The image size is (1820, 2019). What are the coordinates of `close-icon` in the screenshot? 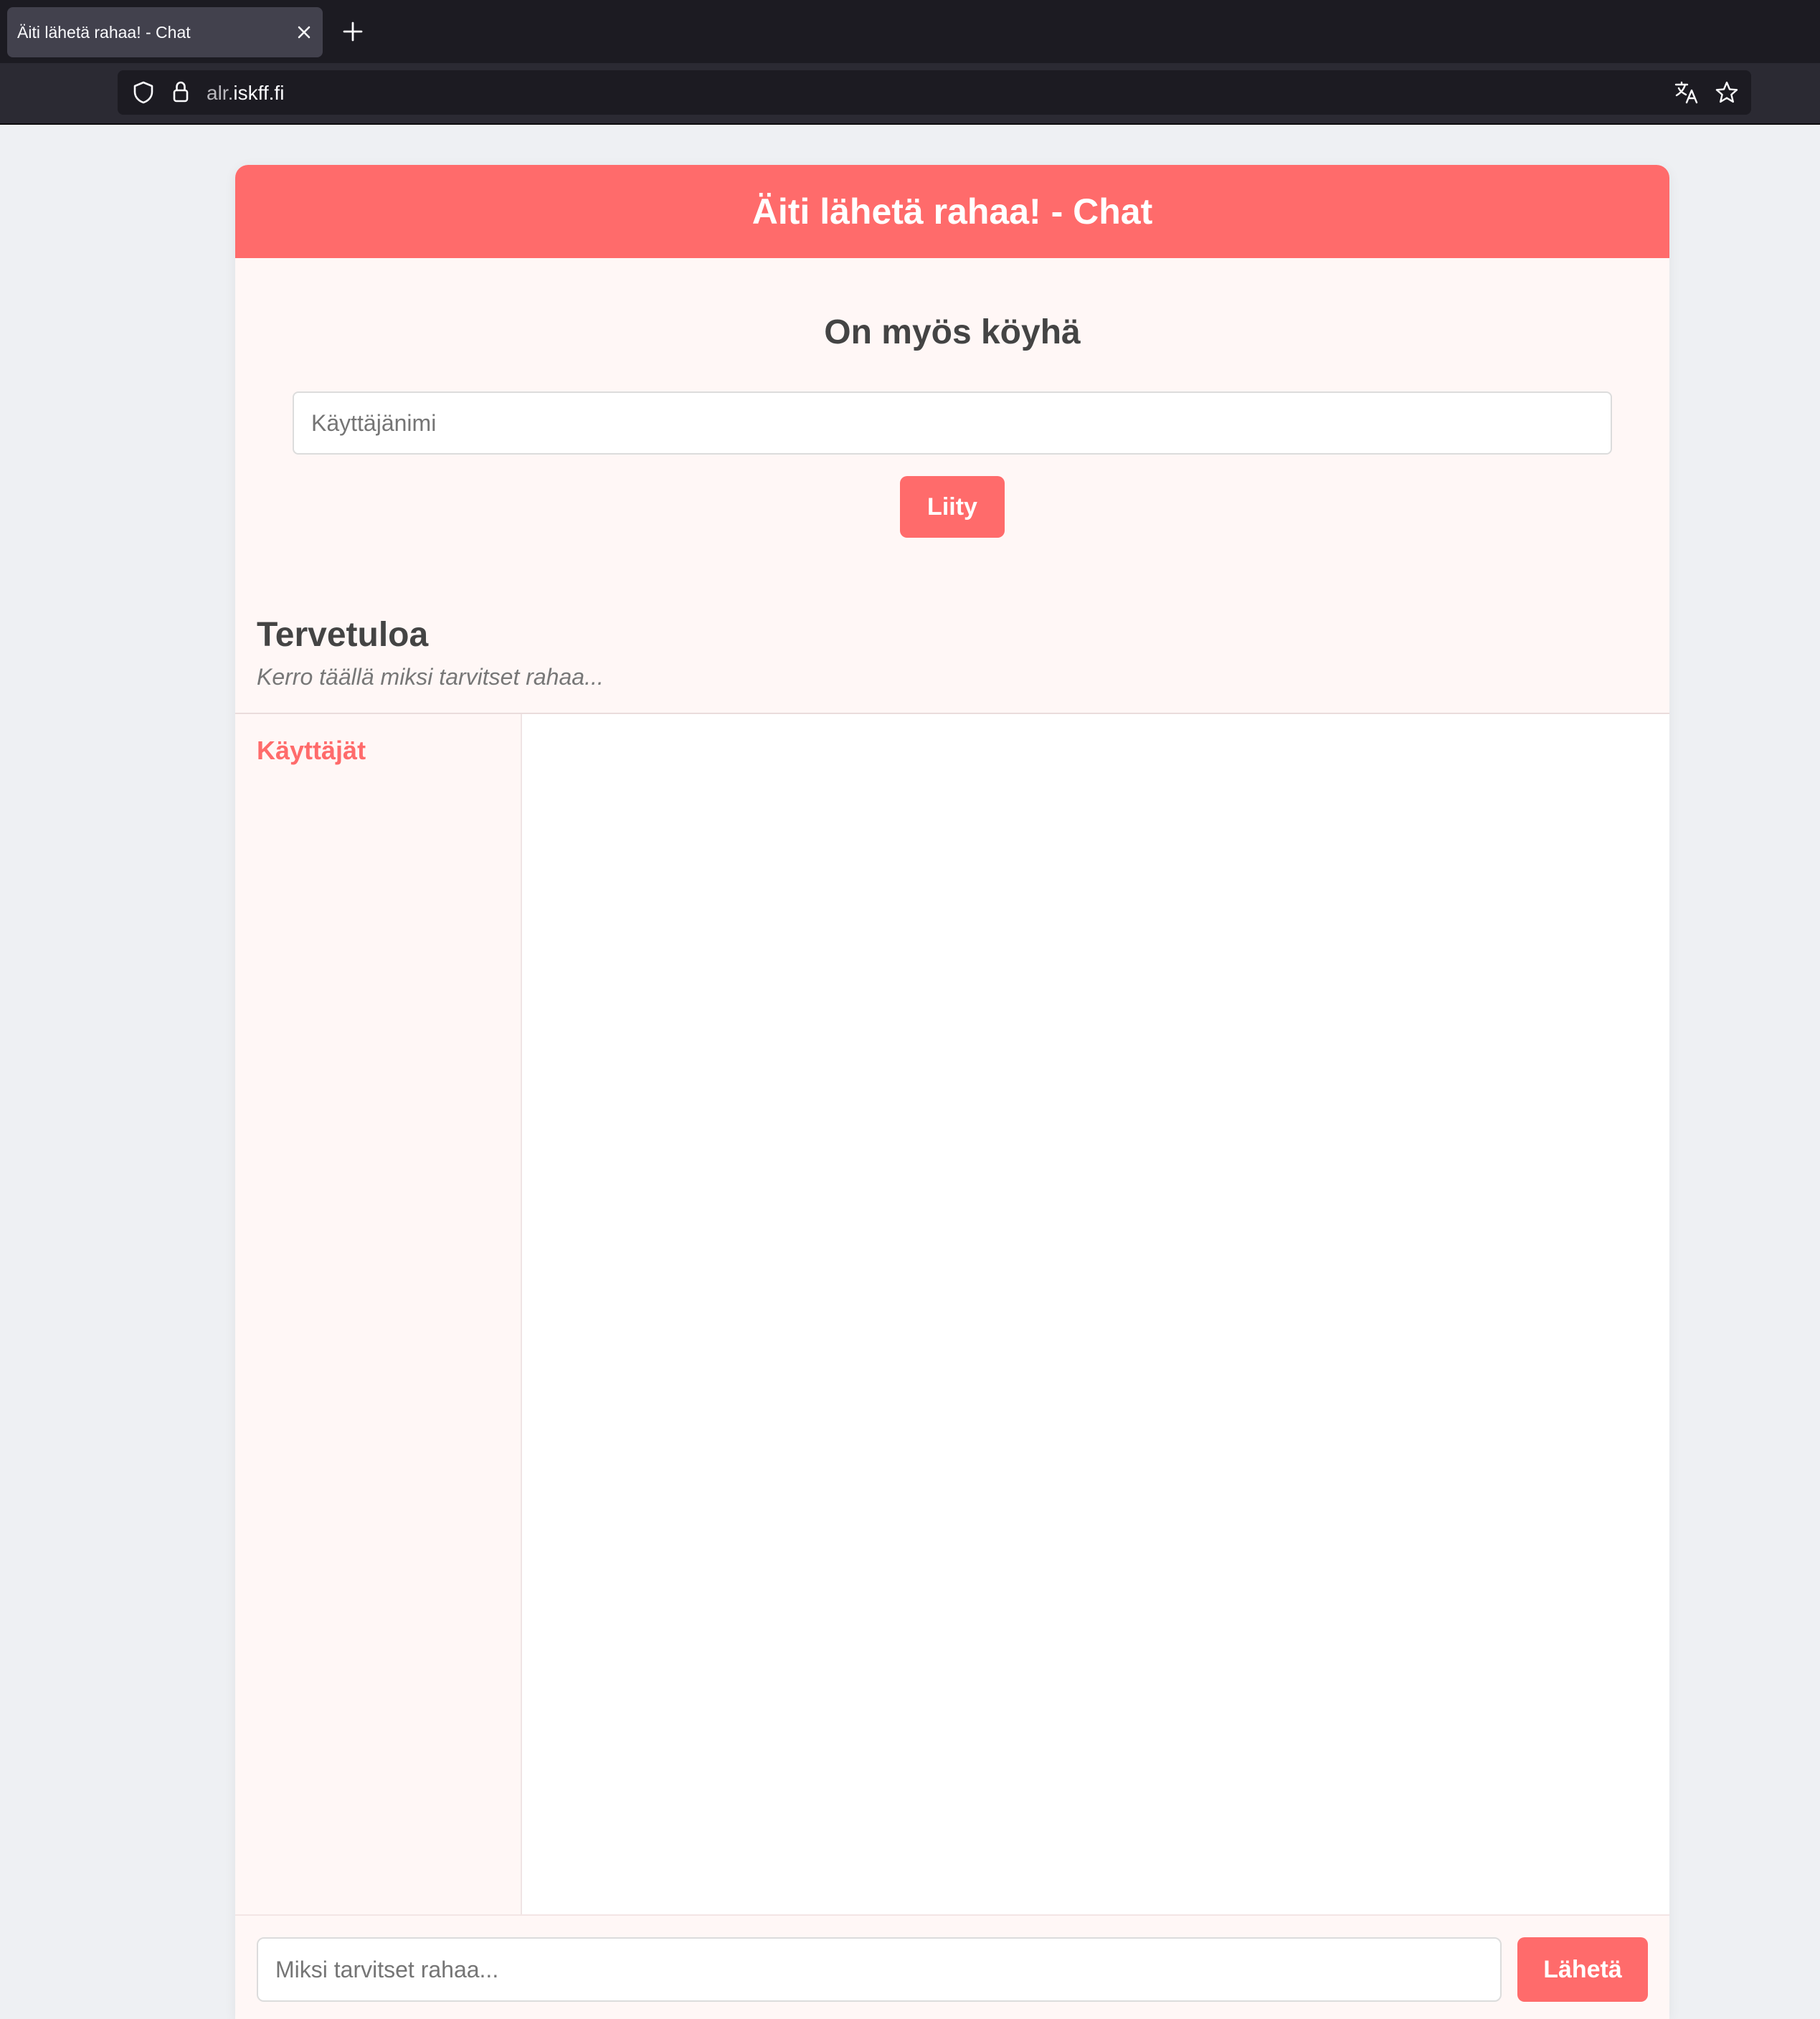 It's located at (304, 32).